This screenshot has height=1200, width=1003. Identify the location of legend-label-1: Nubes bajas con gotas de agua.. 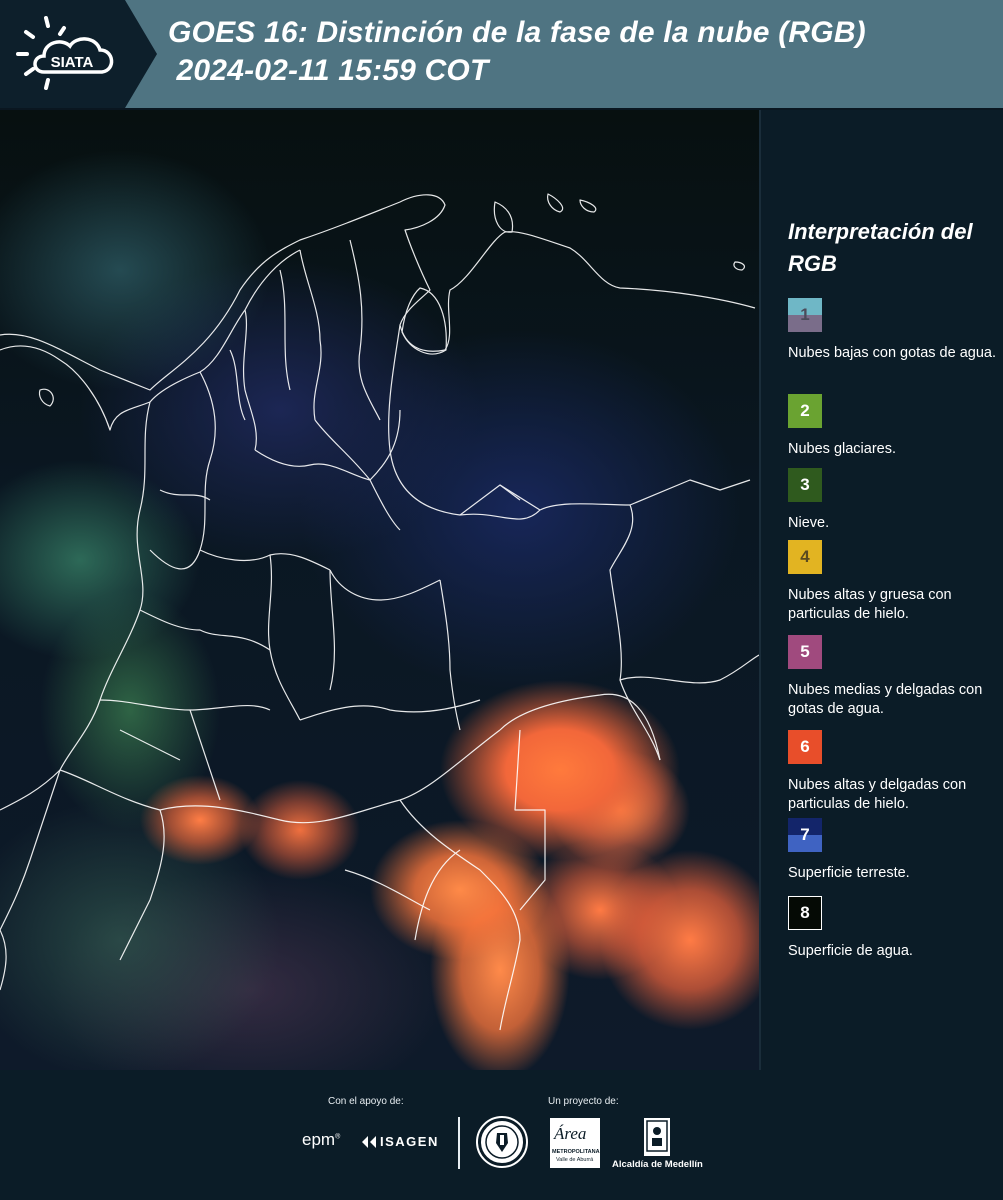
(892, 353).